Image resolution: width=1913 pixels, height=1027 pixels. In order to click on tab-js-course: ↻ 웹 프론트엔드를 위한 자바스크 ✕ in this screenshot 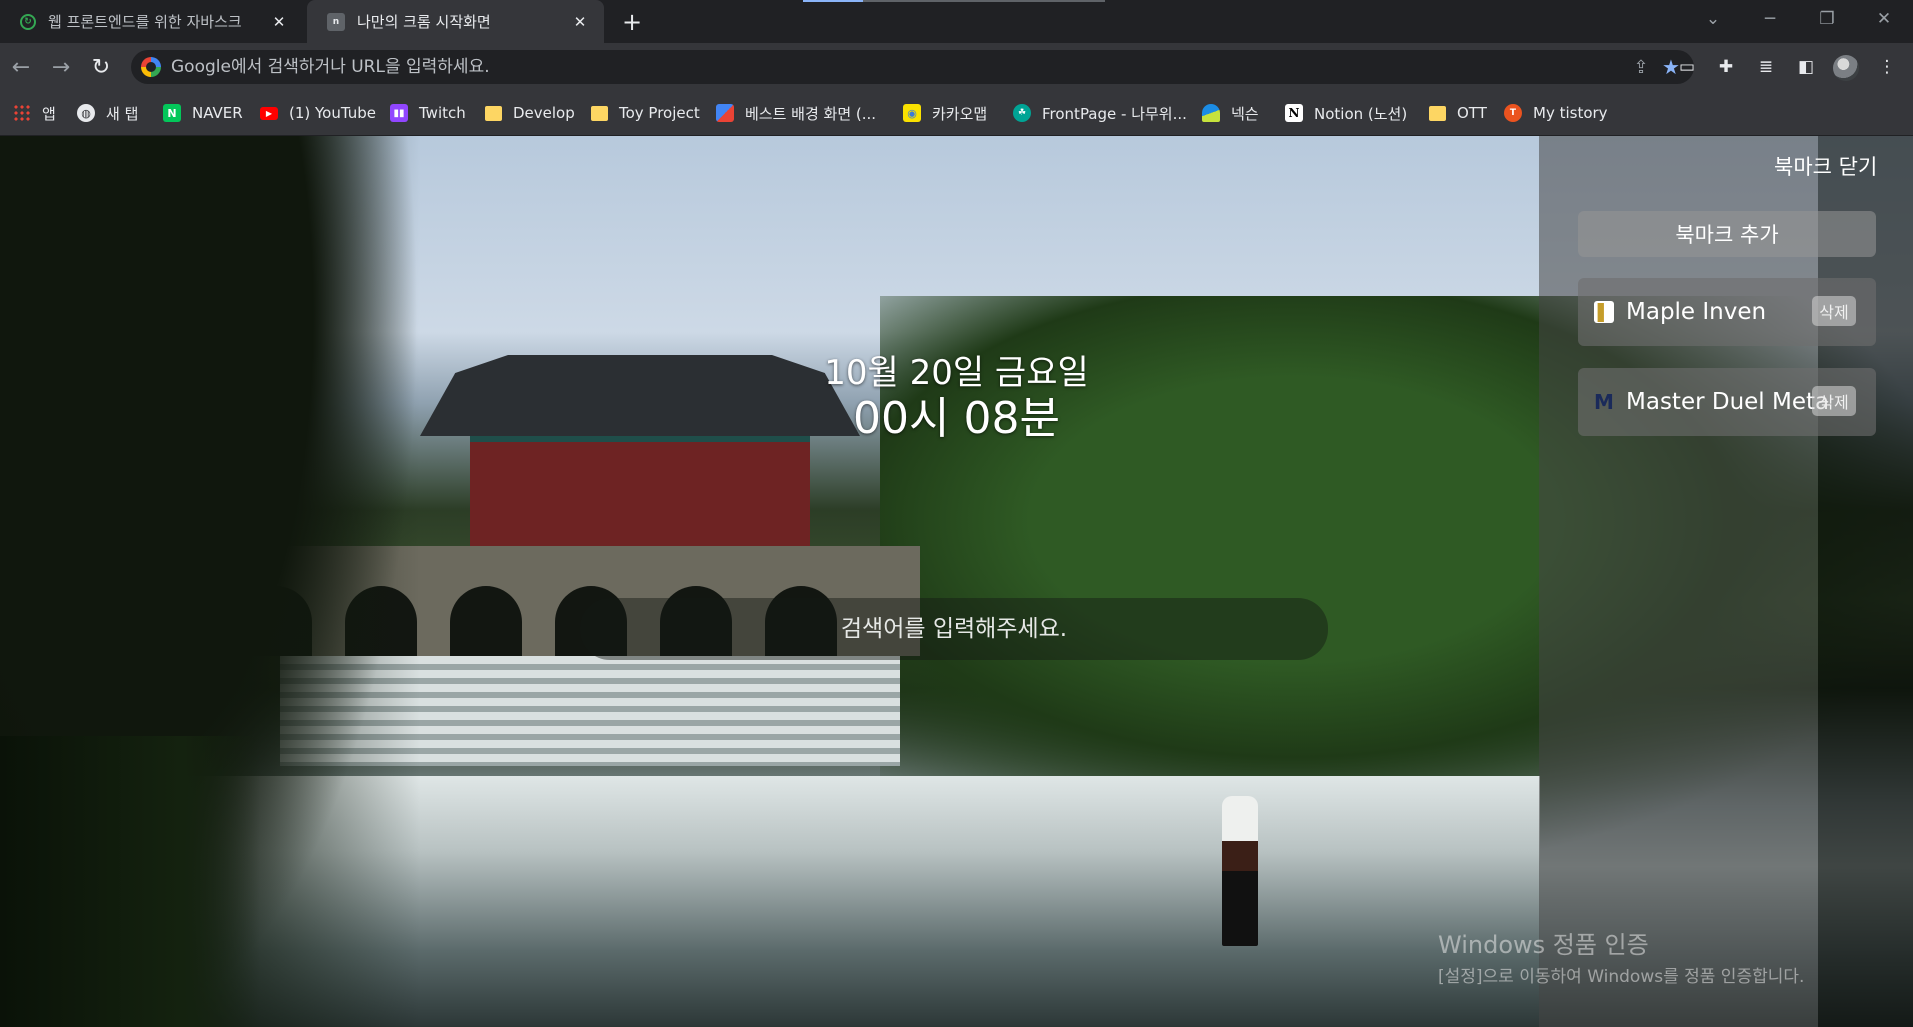, I will do `click(151, 21)`.